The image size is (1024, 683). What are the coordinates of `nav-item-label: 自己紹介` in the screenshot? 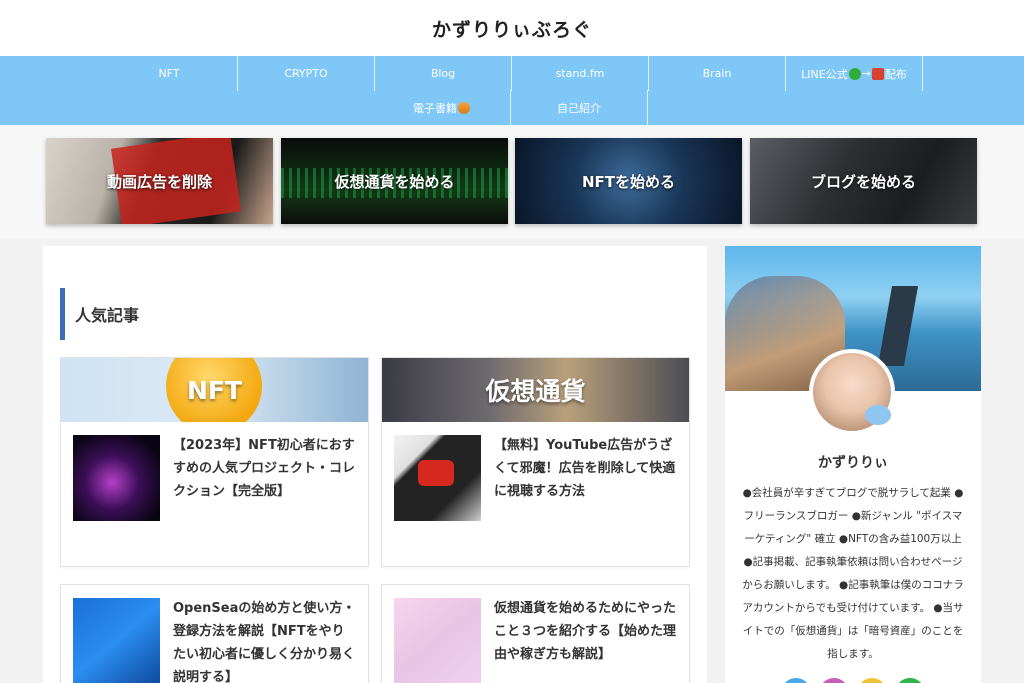 It's located at (579, 108).